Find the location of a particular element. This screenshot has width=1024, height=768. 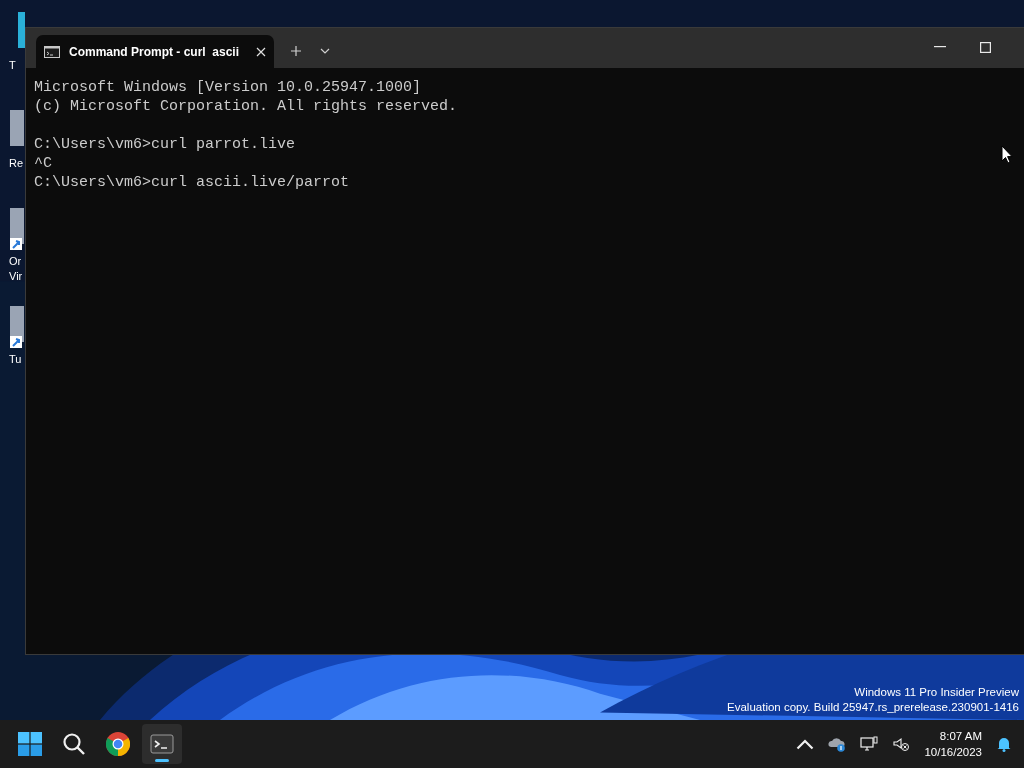

muted-speaker-icon is located at coordinates (901, 744).